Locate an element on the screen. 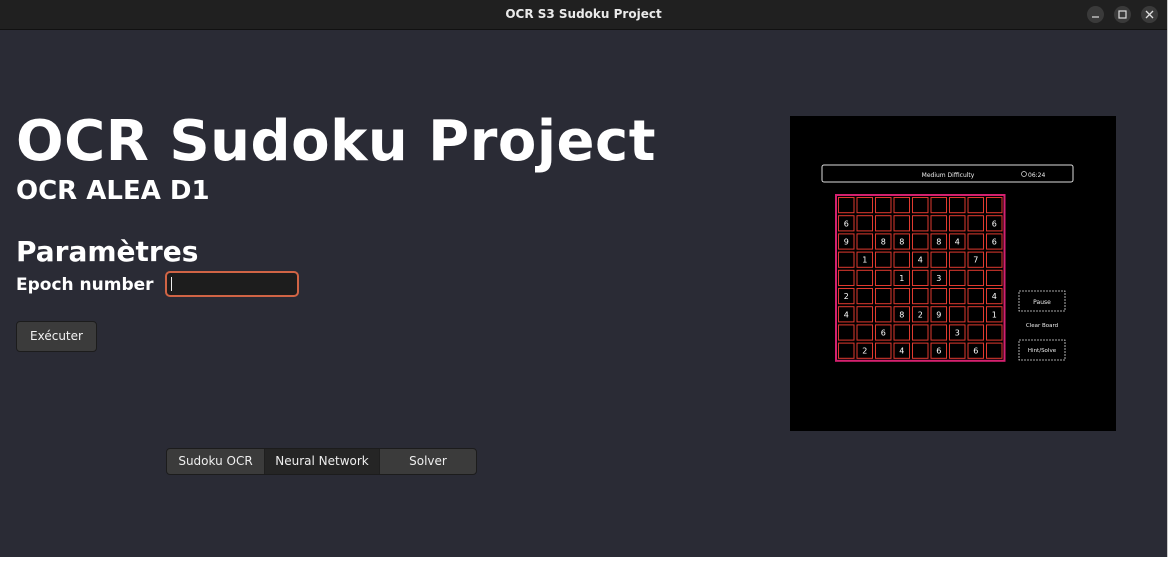 The height and width of the screenshot is (562, 1170). preview-sudoku-grid: 6 69 8 8 8 4 61 4 71 32 44 8 2 9 16 32 4 6 6 is located at coordinates (920, 278).